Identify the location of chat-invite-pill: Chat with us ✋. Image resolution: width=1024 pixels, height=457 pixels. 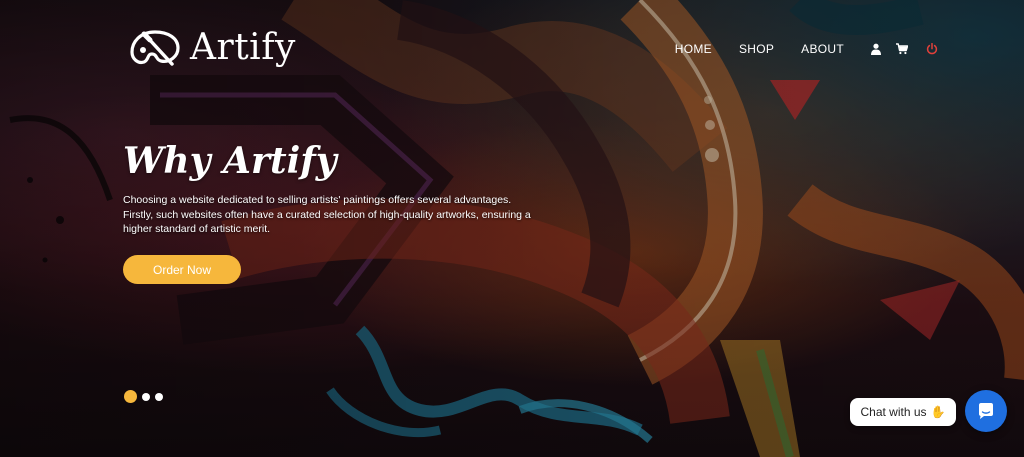
(903, 412).